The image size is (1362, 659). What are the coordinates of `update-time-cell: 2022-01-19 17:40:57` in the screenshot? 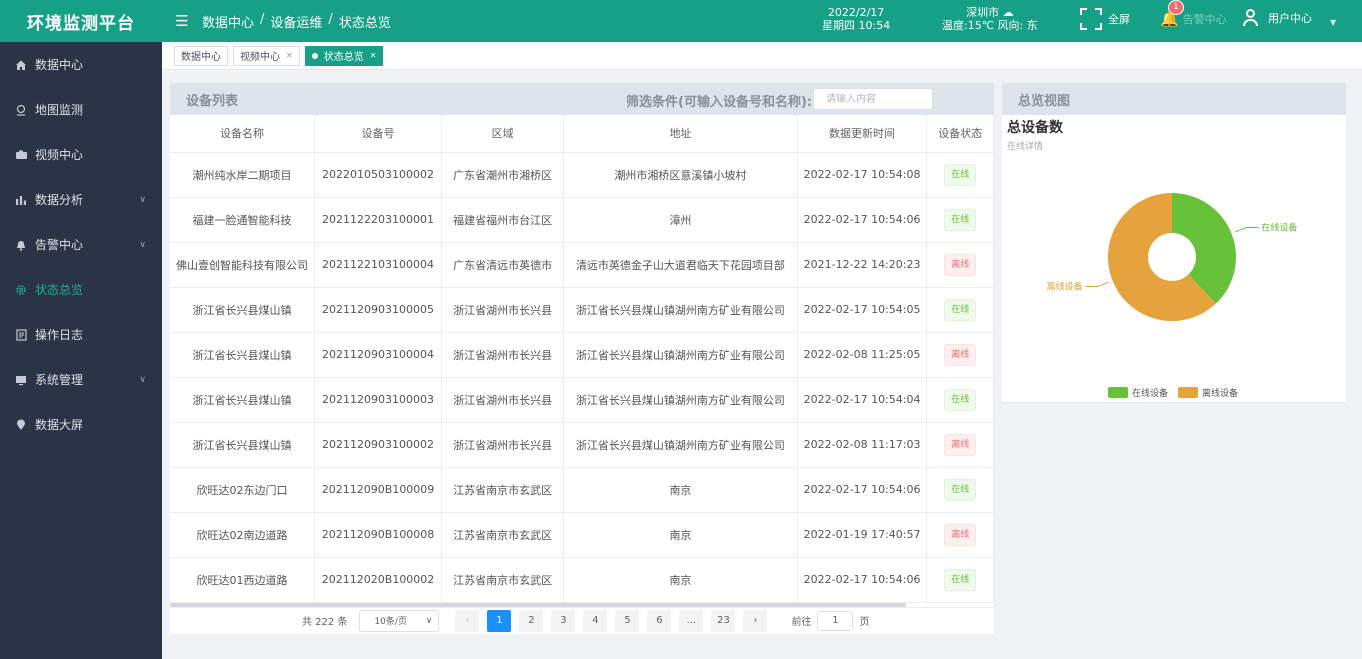 It's located at (862, 535).